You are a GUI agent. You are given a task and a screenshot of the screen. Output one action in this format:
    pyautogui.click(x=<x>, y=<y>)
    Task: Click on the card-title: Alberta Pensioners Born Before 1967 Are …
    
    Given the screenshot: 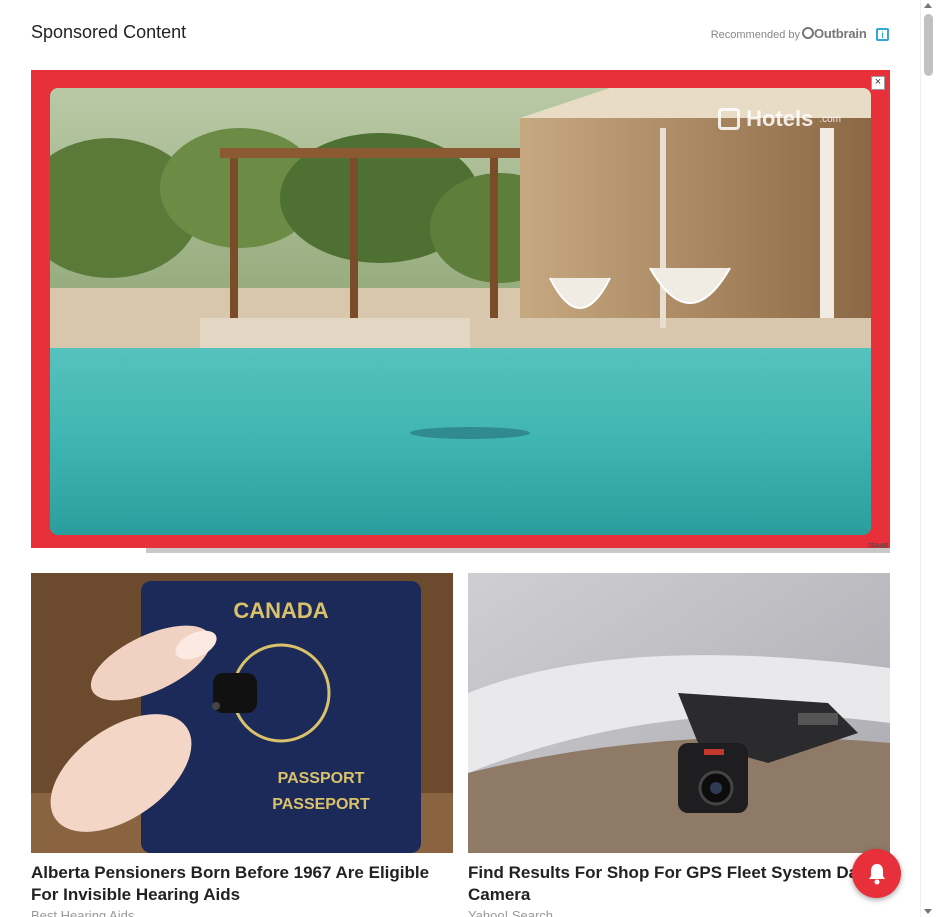 What is the action you would take?
    pyautogui.click(x=242, y=884)
    